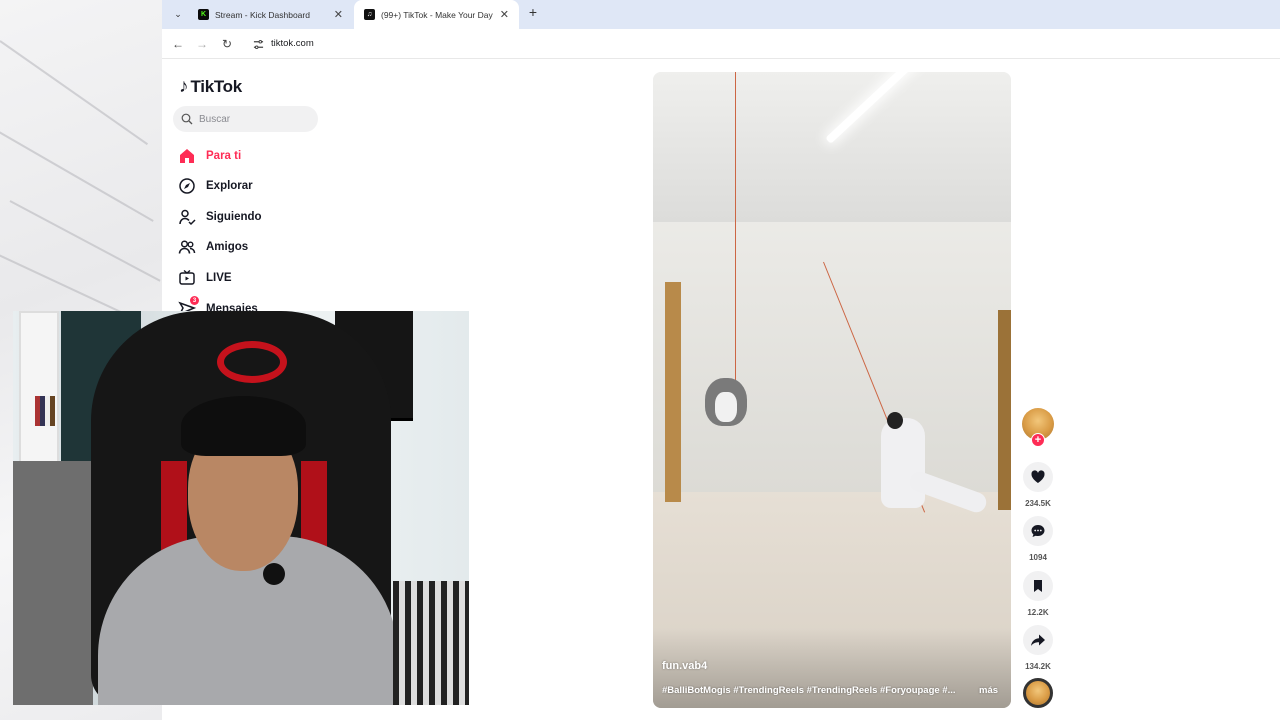 This screenshot has width=1280, height=720. Describe the element at coordinates (187, 186) in the screenshot. I see `compass-icon` at that location.